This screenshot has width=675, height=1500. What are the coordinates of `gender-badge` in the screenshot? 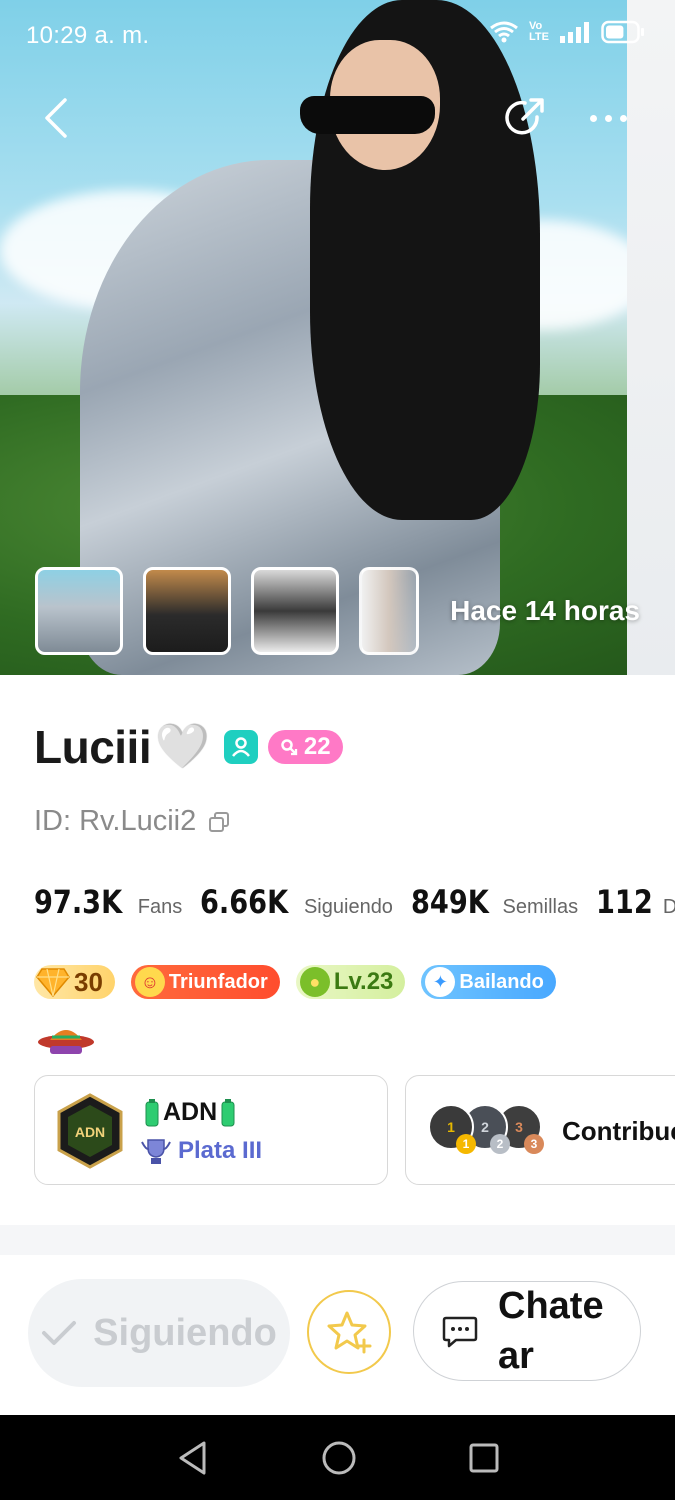 It's located at (240, 747).